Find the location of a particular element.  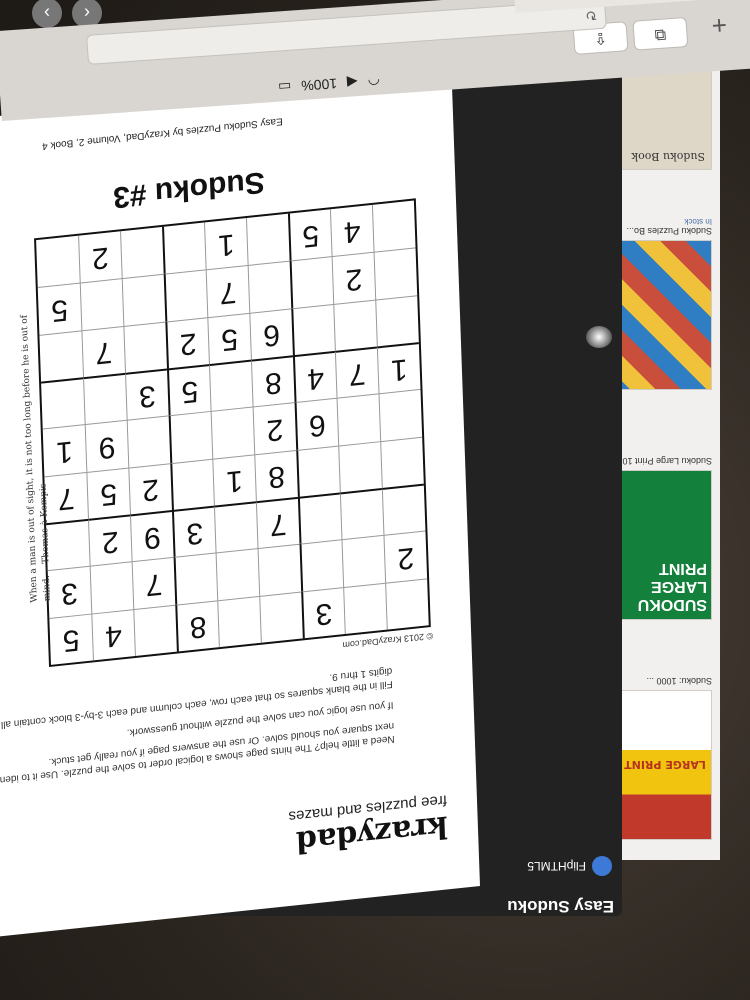

battery-icon: ▭ is located at coordinates (284, 87).